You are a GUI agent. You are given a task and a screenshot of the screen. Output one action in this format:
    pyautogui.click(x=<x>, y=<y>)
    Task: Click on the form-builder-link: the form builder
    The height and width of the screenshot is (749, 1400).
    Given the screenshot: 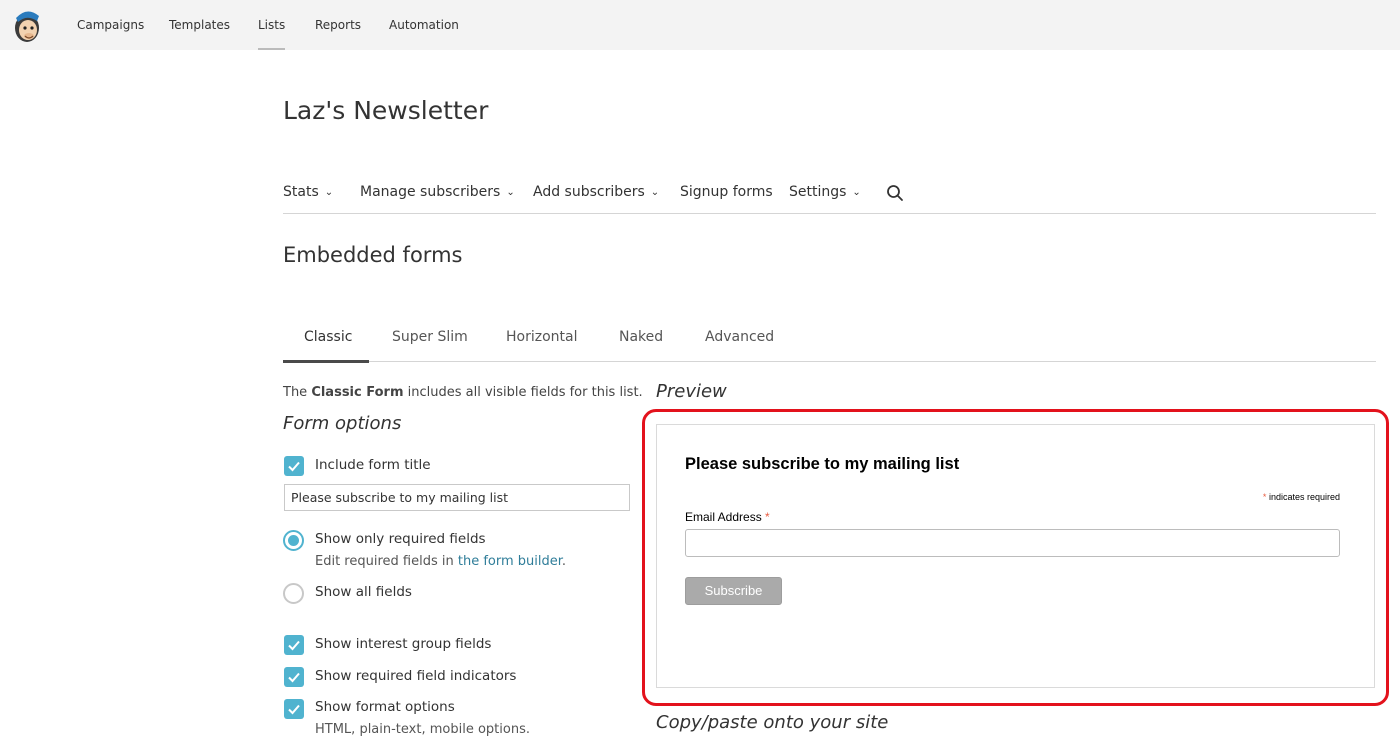 What is the action you would take?
    pyautogui.click(x=510, y=561)
    